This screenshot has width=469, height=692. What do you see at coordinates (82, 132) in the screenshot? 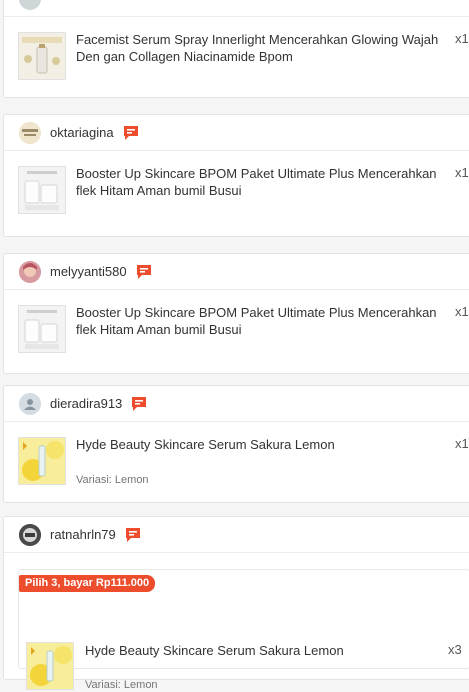
I see `buyer-username: oktariagina` at bounding box center [82, 132].